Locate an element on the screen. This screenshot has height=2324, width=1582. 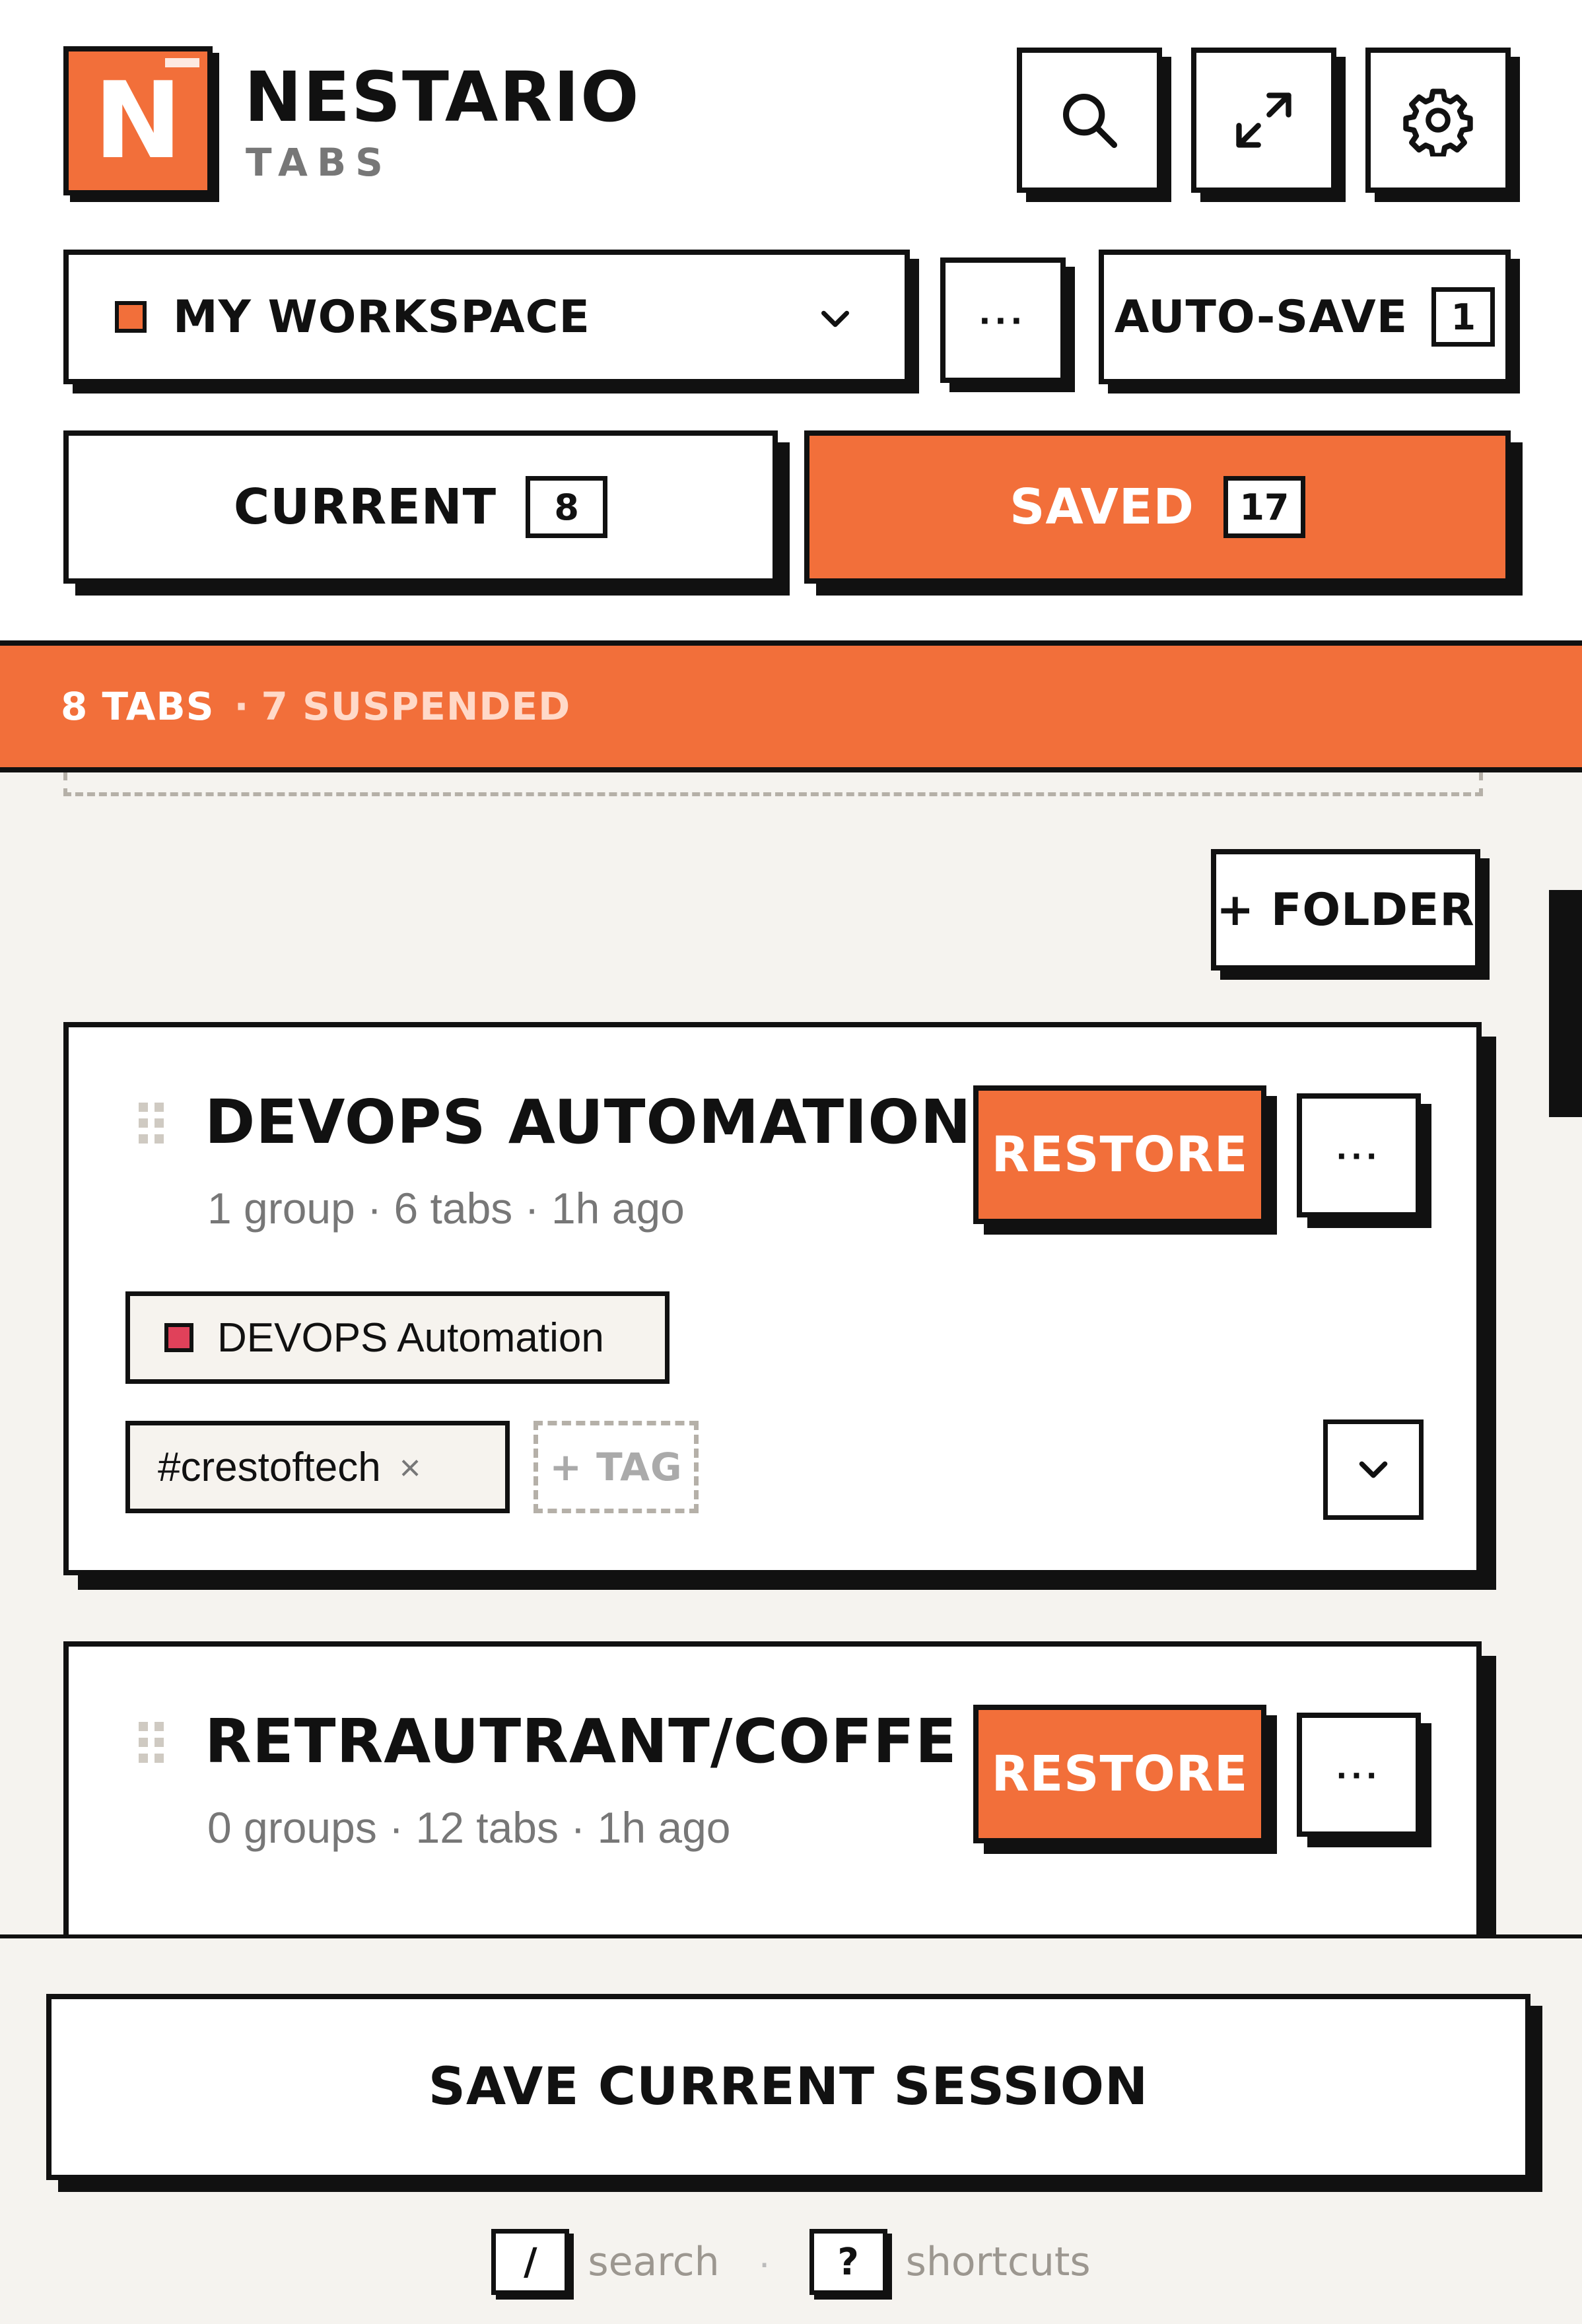
brand-name: NESTARIO is located at coordinates (442, 97).